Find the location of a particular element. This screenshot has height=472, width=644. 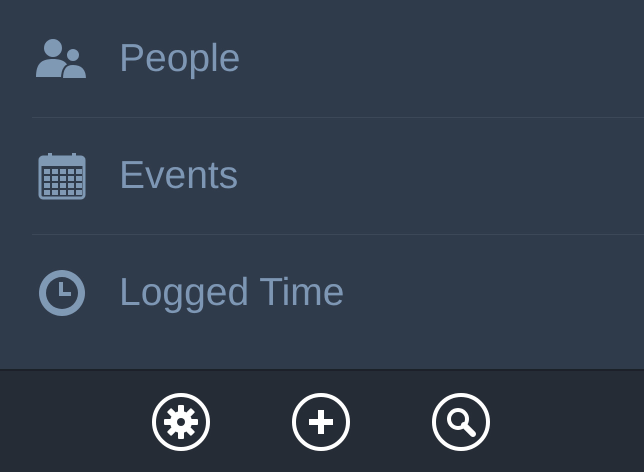

menu-label: People is located at coordinates (179, 58).